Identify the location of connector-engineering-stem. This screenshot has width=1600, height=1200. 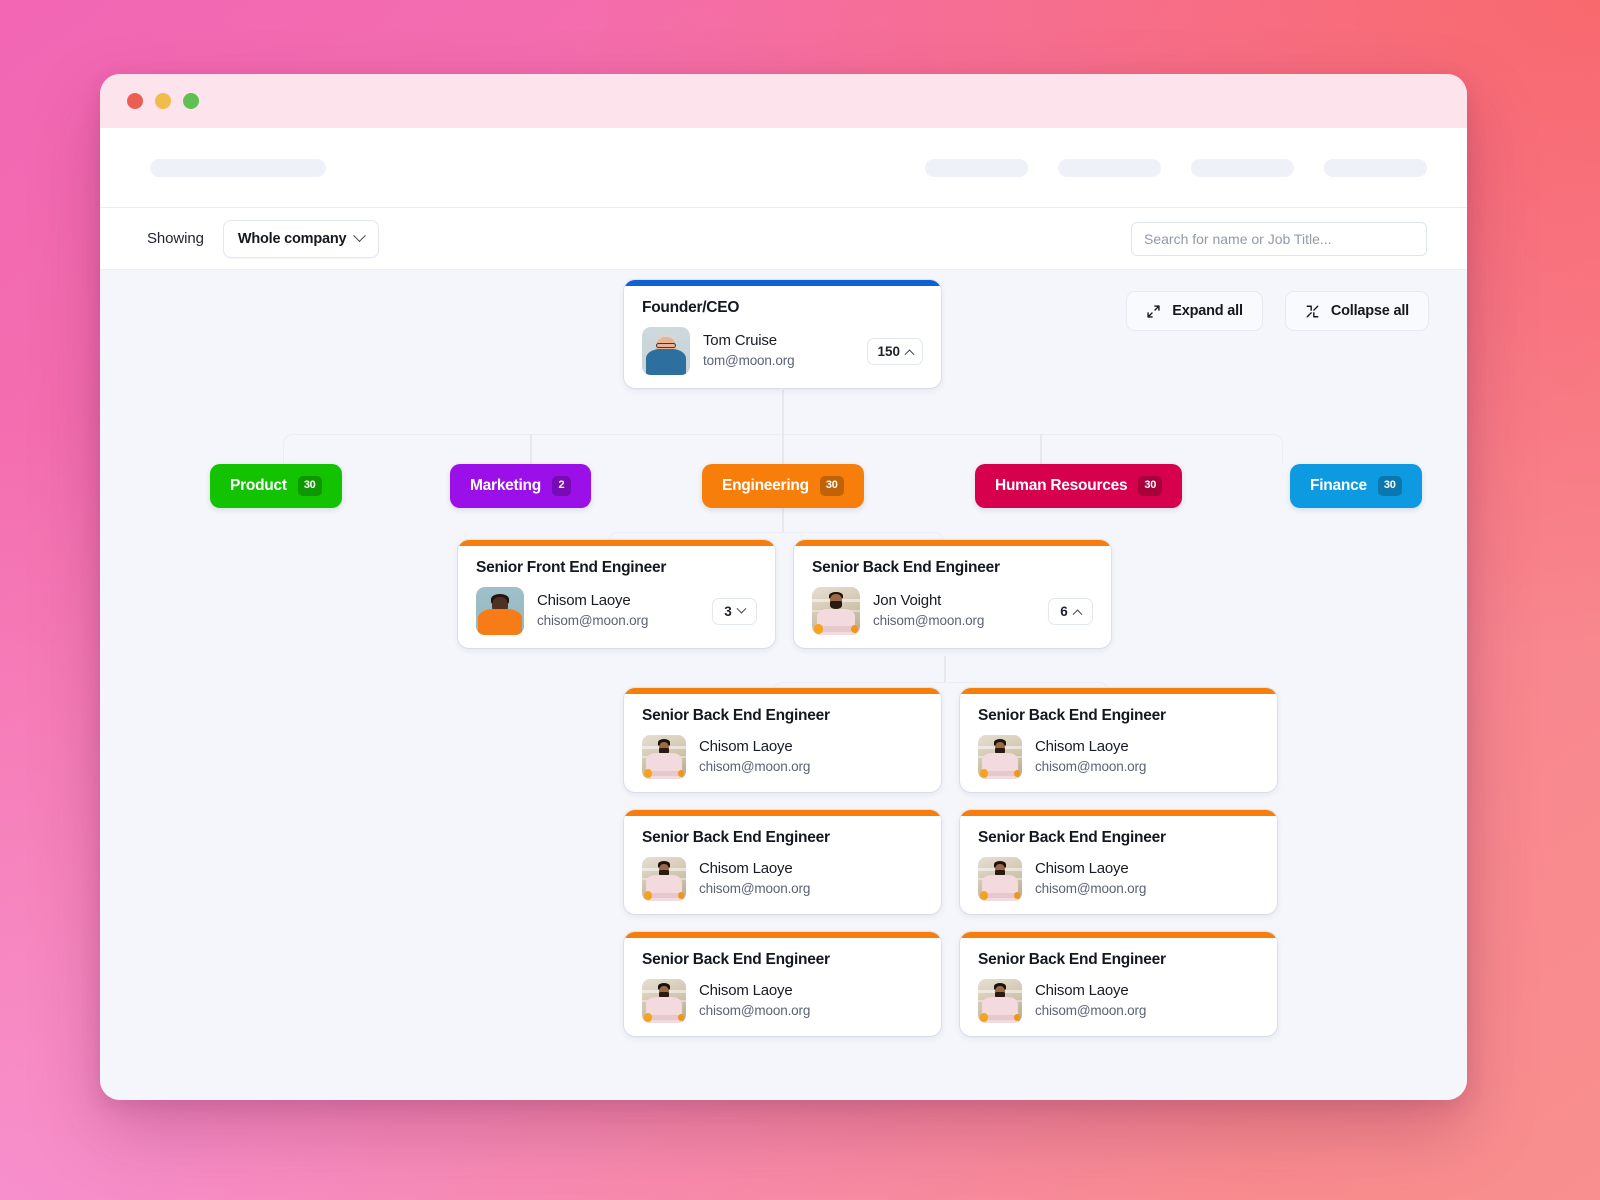
(783, 520).